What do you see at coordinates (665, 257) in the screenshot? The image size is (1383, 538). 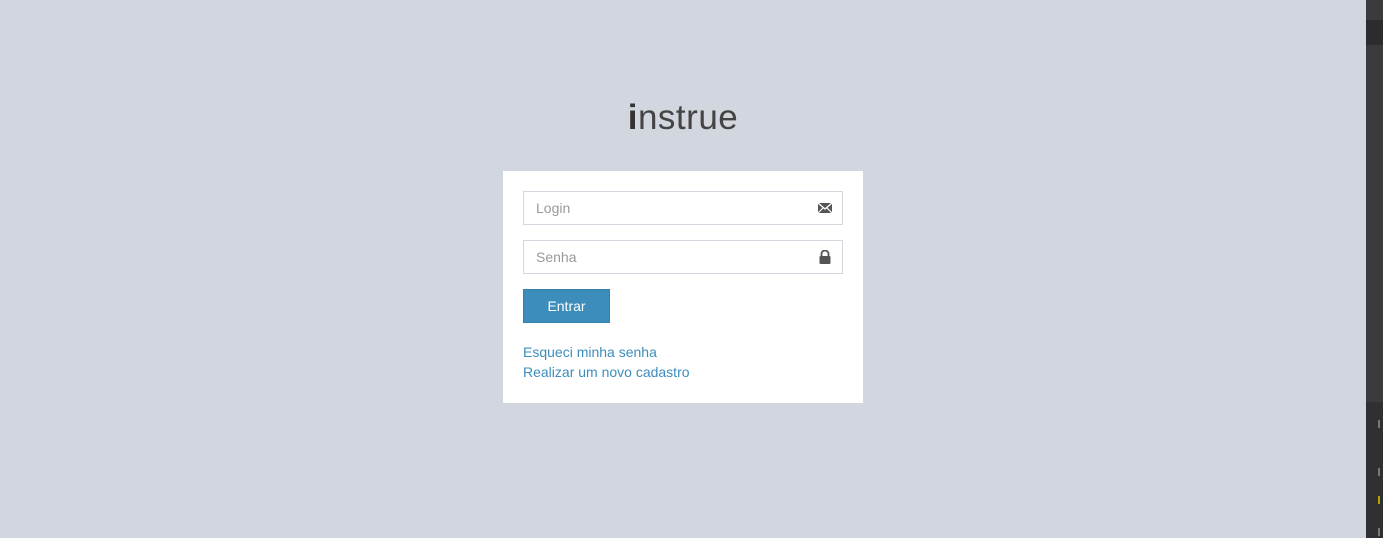 I see `senha-input` at bounding box center [665, 257].